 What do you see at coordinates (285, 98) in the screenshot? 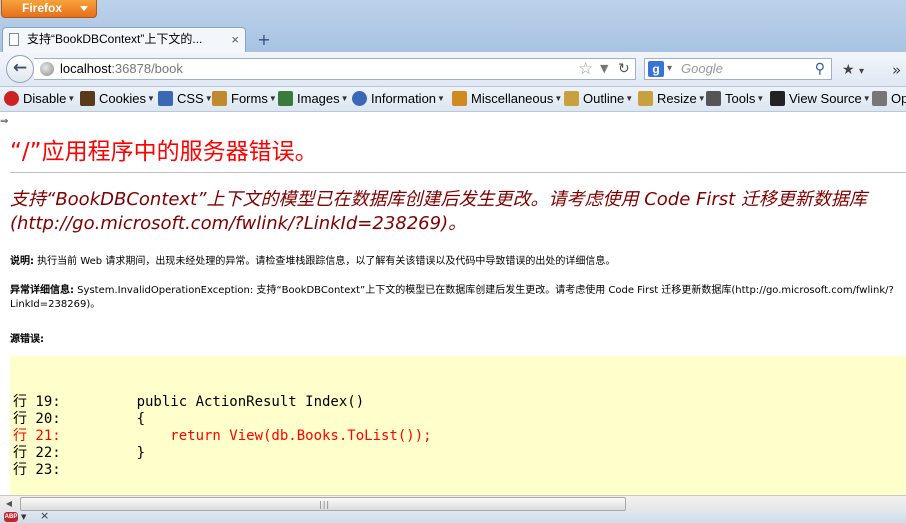
I see `images-icon` at bounding box center [285, 98].